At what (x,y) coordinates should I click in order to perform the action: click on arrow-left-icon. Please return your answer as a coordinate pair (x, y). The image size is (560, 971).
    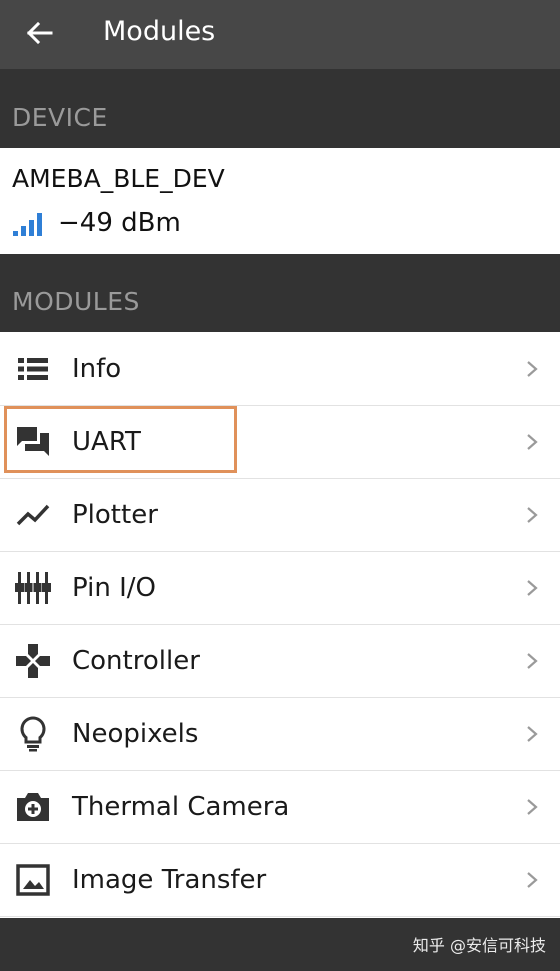
    Looking at the image, I should click on (40, 33).